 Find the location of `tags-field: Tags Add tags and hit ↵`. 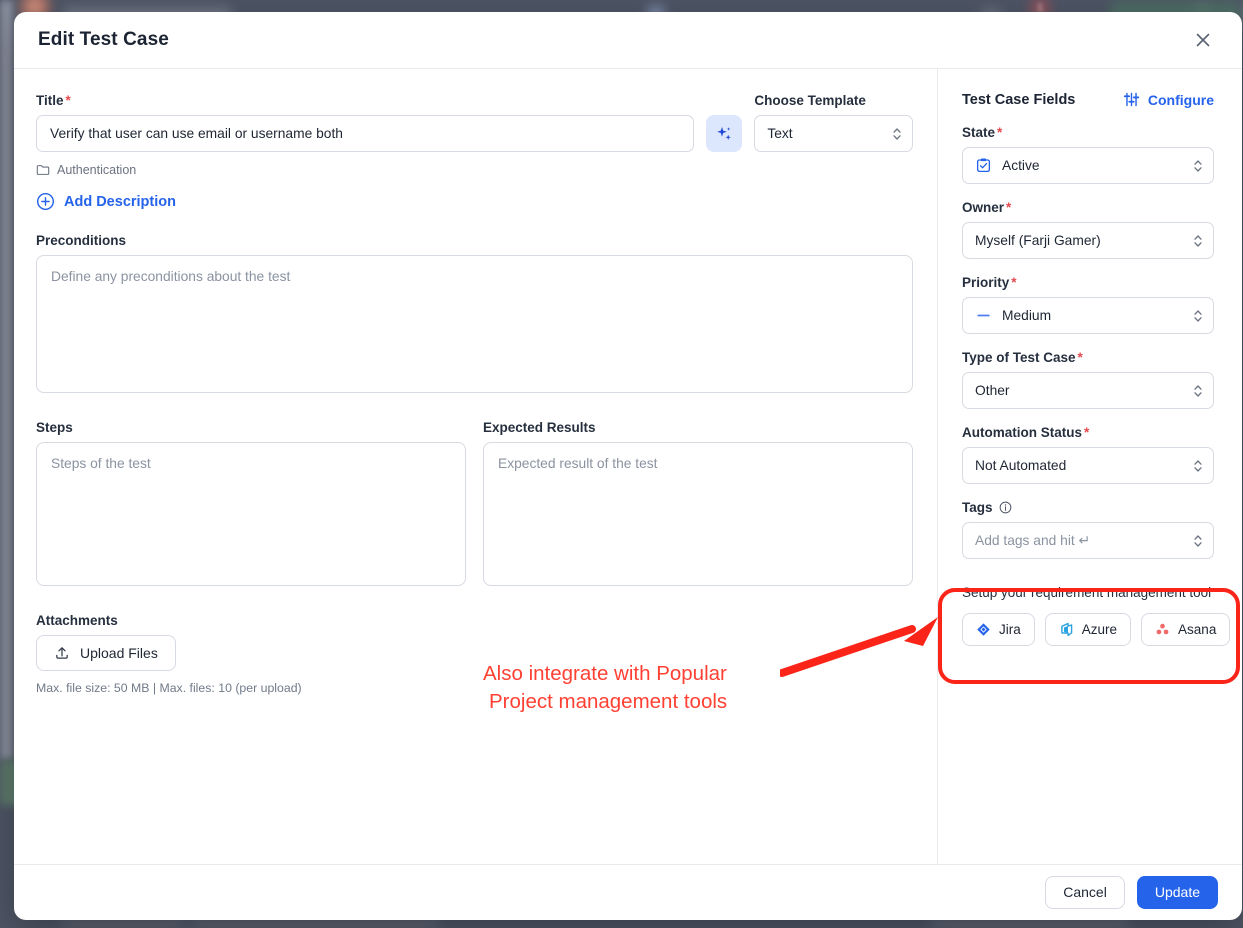

tags-field: Tags Add tags and hit ↵ is located at coordinates (1088, 529).